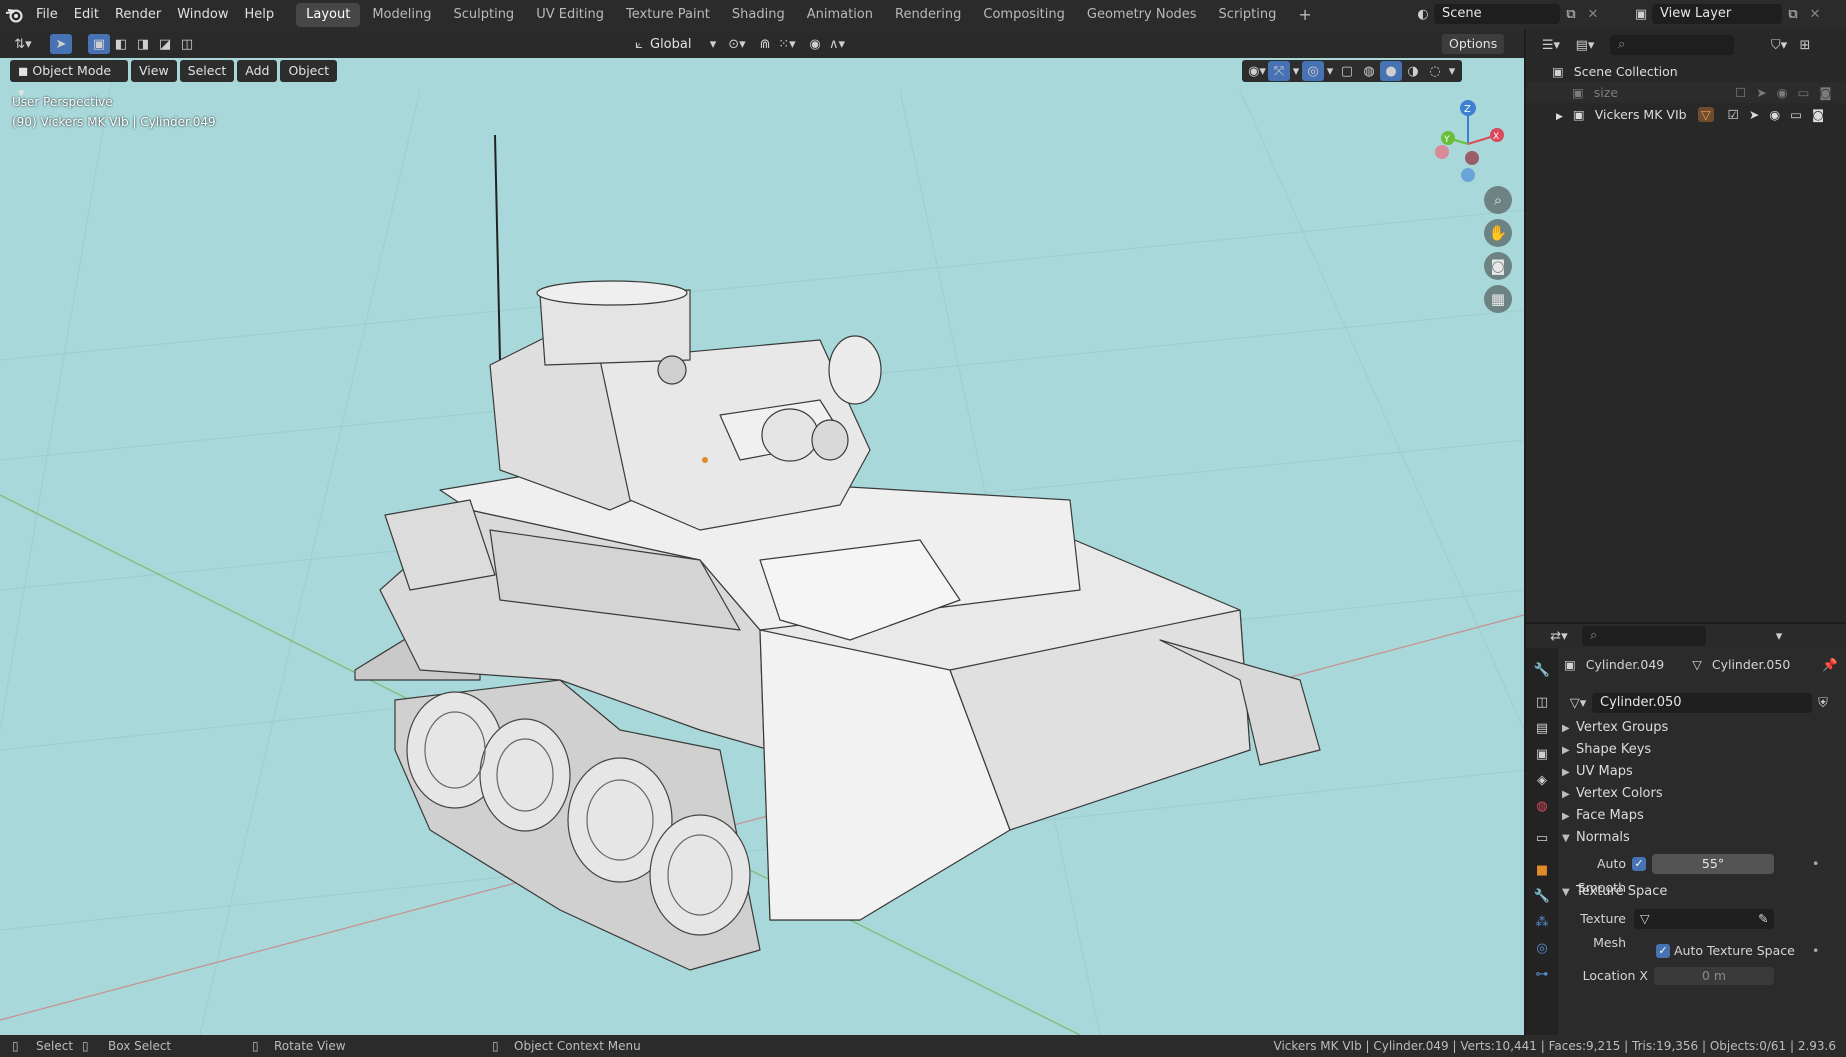 Image resolution: width=1846 pixels, height=1057 pixels. What do you see at coordinates (1593, 14) in the screenshot?
I see `remove-scene-icon: ✕` at bounding box center [1593, 14].